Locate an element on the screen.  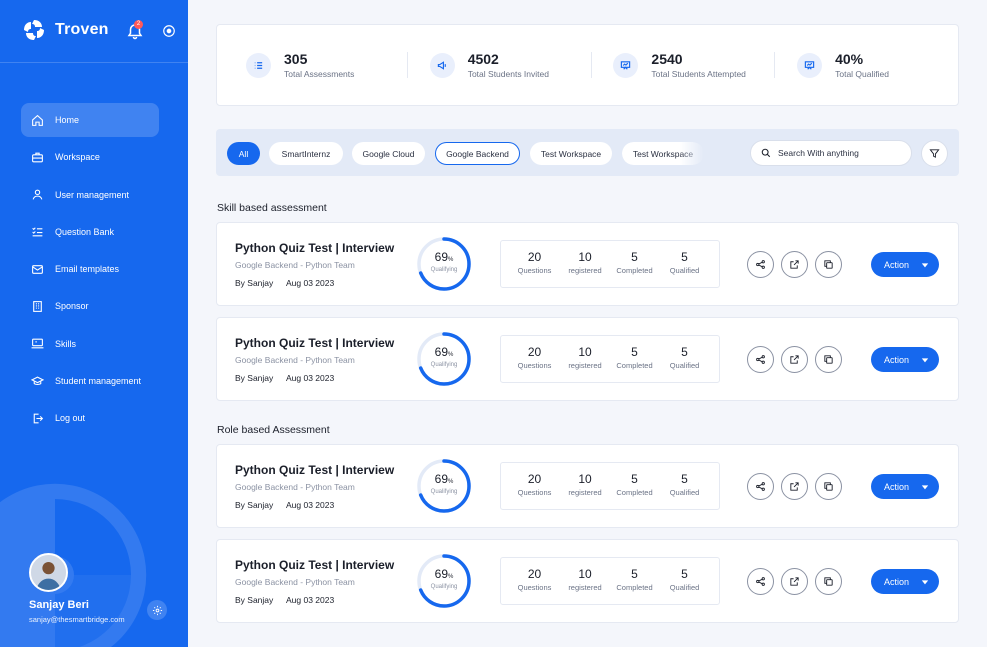
sidebar-item-sponsor: Sponsor is located at coordinates (90, 306).